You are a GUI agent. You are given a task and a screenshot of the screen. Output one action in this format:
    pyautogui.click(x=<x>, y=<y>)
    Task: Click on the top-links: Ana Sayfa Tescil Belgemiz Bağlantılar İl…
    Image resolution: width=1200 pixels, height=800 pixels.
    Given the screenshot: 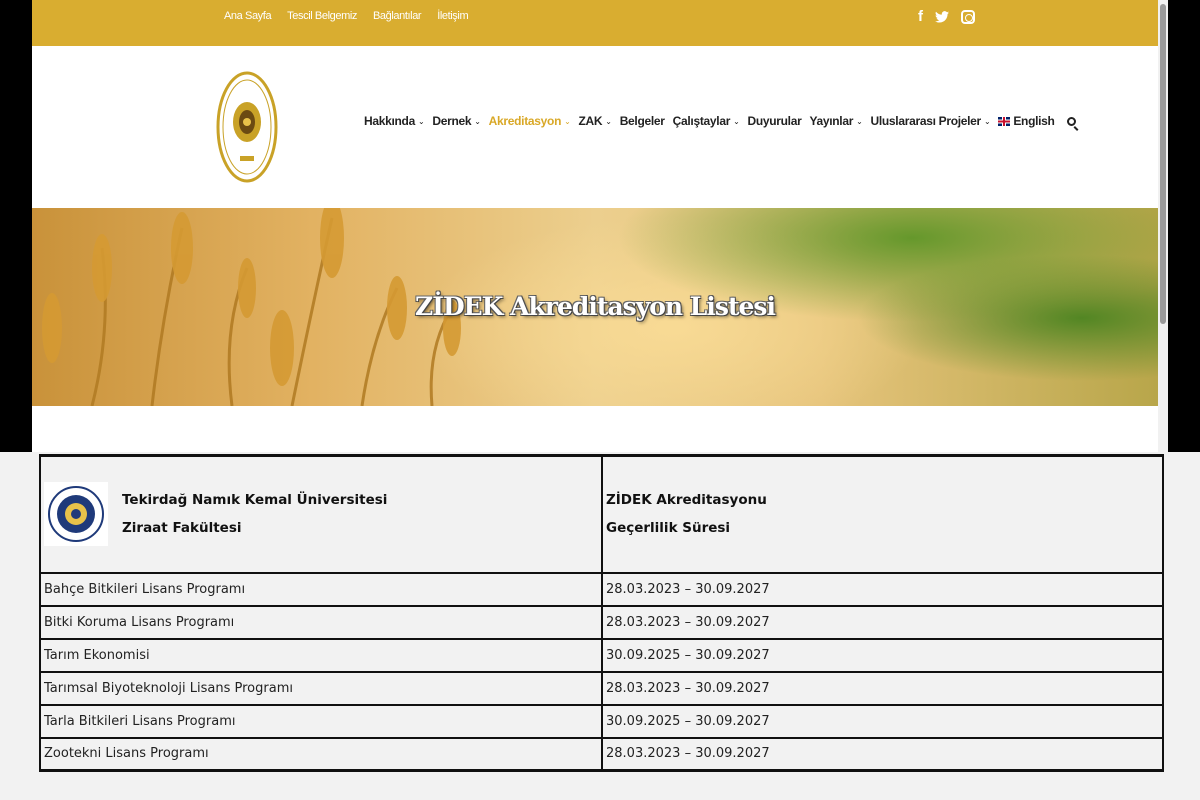 What is the action you would take?
    pyautogui.click(x=346, y=16)
    